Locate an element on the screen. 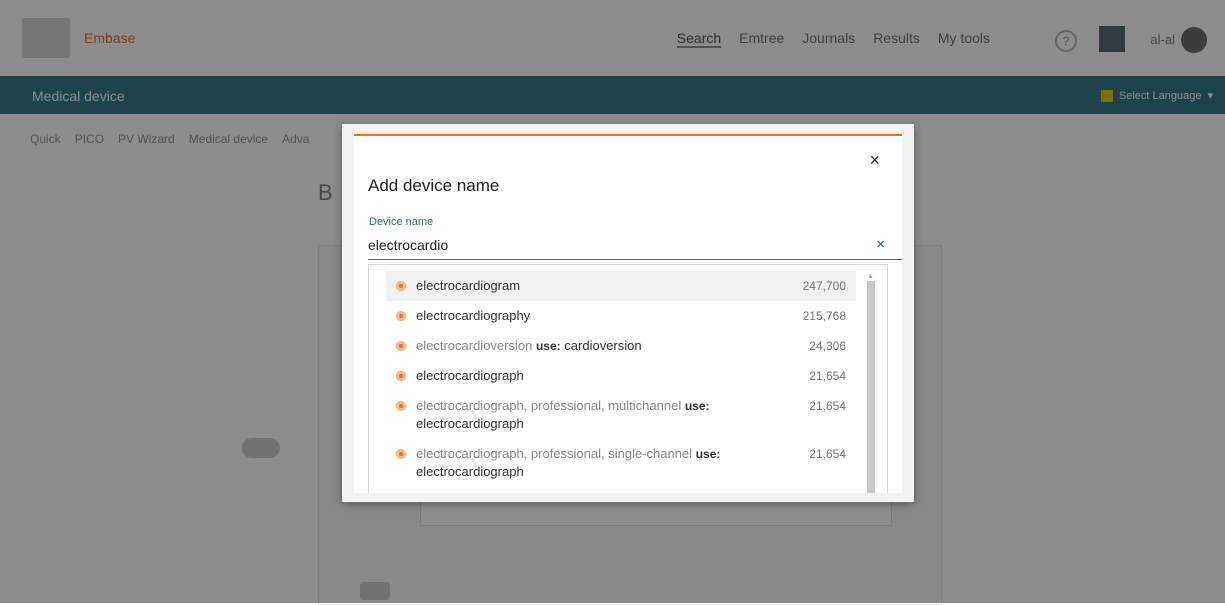 Image resolution: width=1225 pixels, height=605 pixels. scrollbar: ▲ is located at coordinates (871, 383).